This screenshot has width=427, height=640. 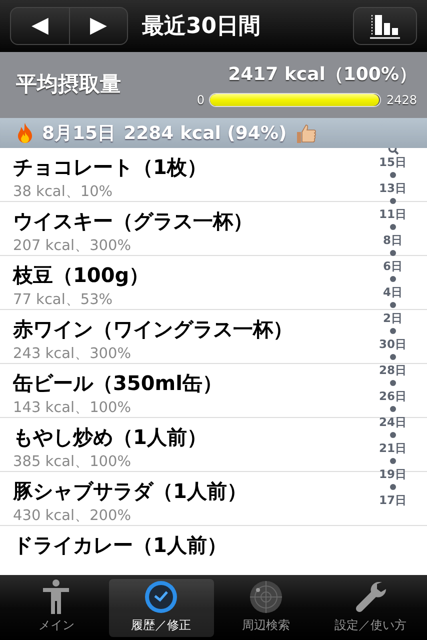 I want to click on food-name: 缶ビール（350ml缶）, so click(x=117, y=383).